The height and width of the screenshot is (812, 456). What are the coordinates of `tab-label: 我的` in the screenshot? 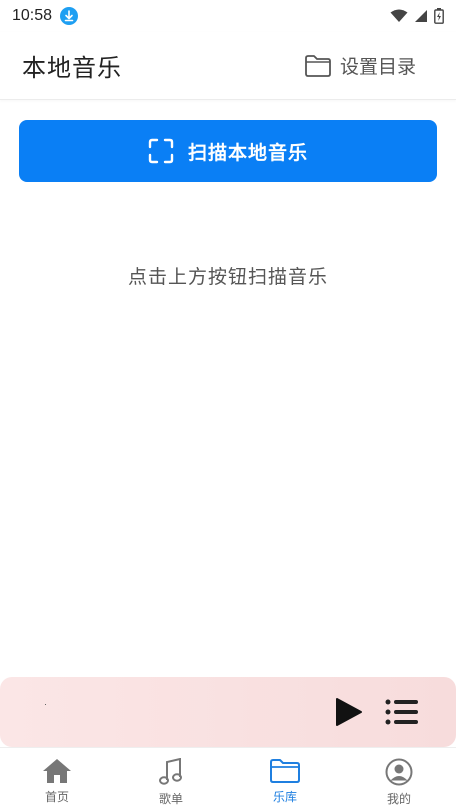 It's located at (398, 799).